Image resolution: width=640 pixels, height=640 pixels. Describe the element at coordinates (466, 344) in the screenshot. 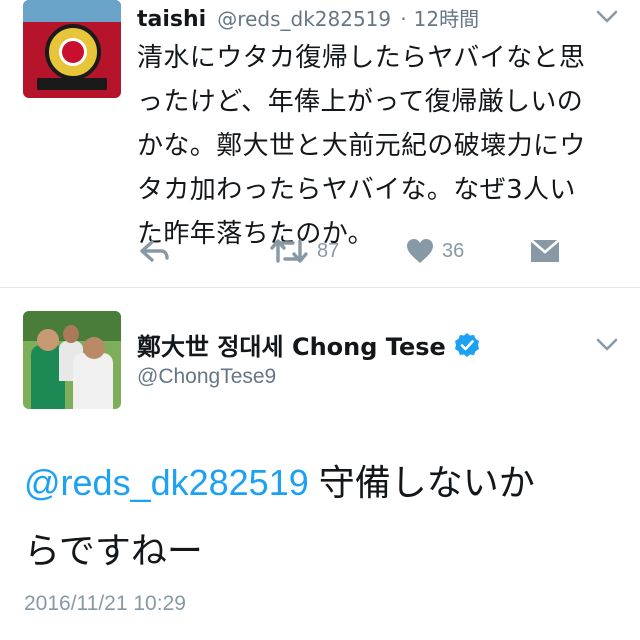

I see `verified-badge-icon` at that location.